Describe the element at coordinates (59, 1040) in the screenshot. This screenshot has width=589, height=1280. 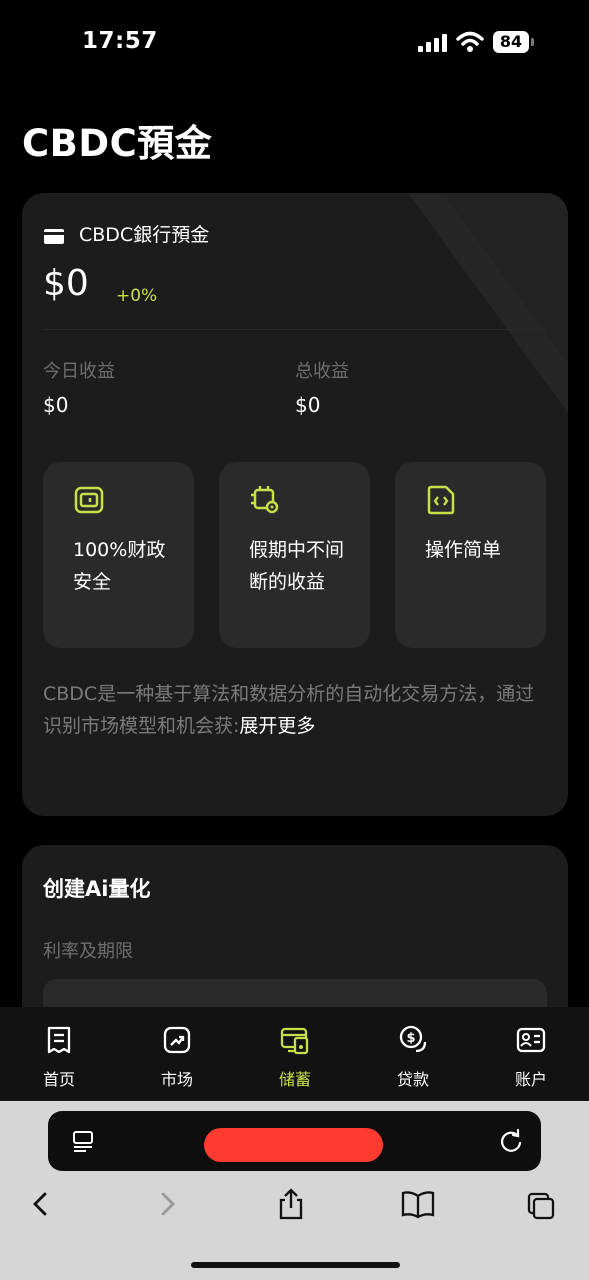
I see `home-doc-icon` at that location.